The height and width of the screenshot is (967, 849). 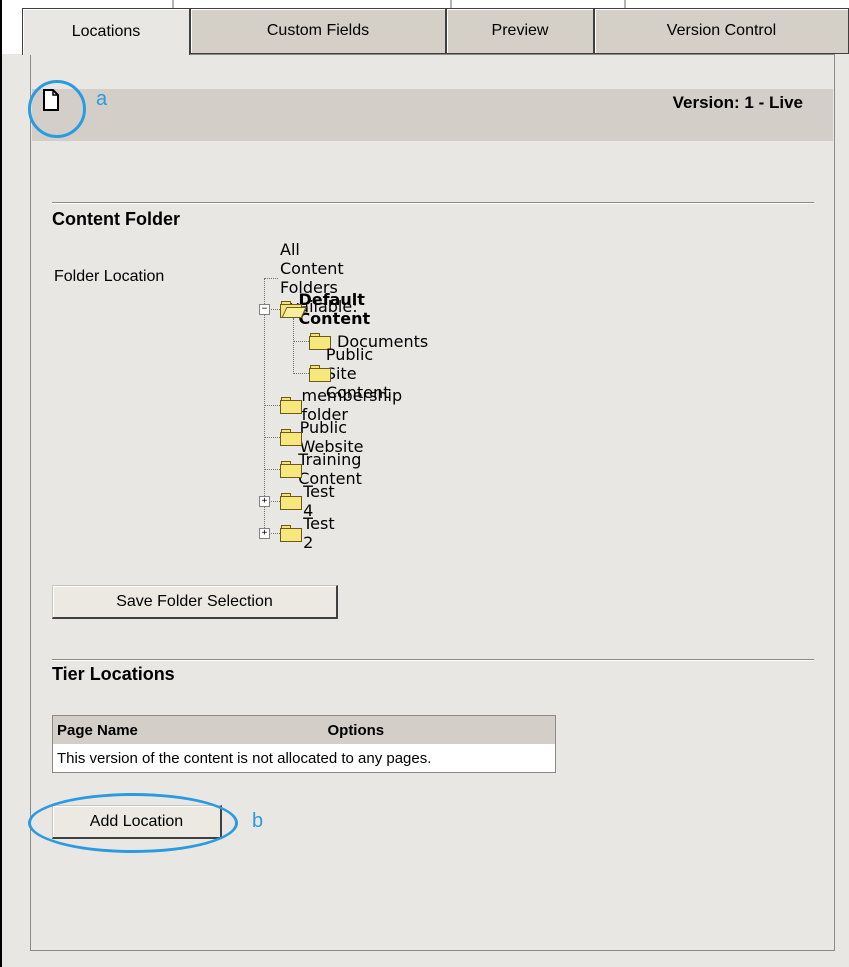 I want to click on tree-item-membership-folder: membership folder, so click(x=344, y=405).